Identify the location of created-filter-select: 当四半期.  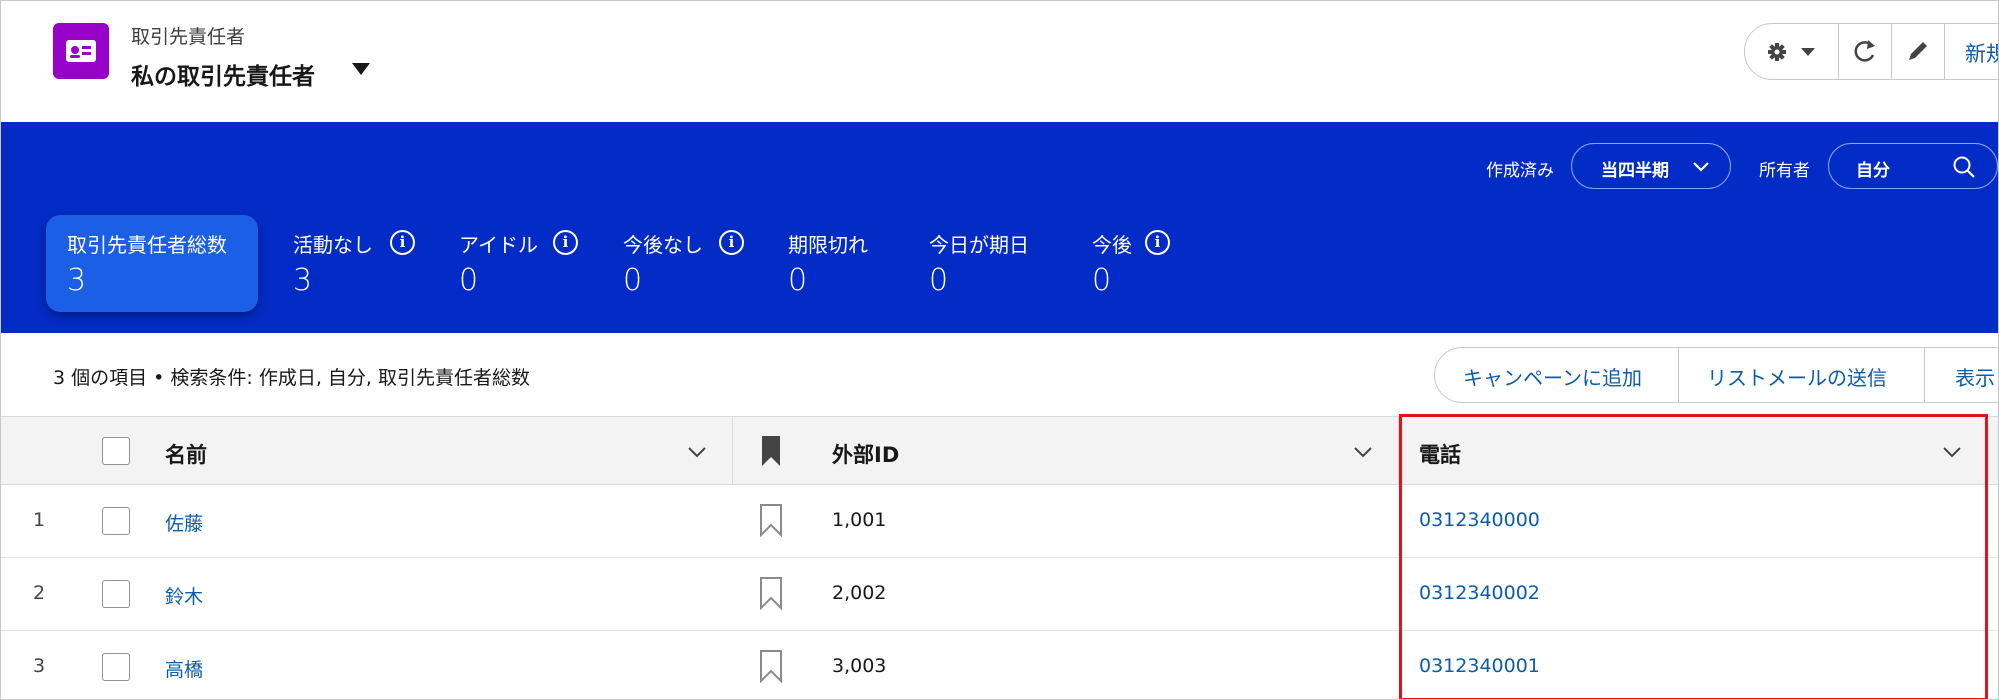
(1651, 166).